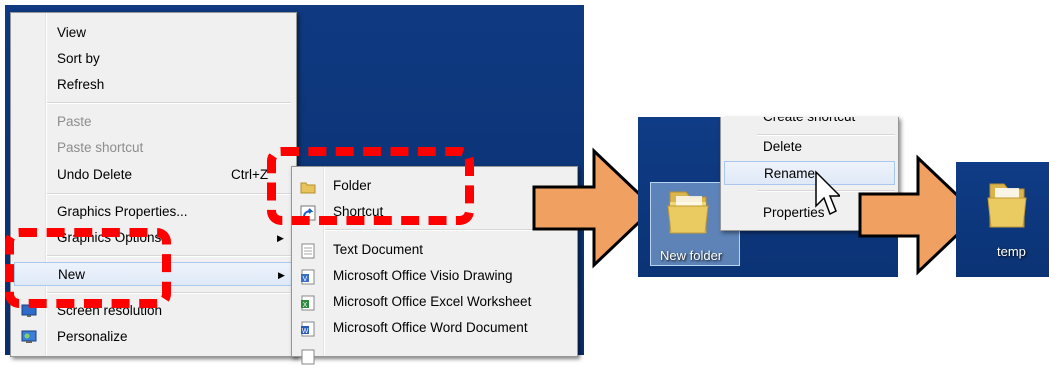 The width and height of the screenshot is (1049, 374). What do you see at coordinates (423, 275) in the screenshot?
I see `submenu-item-label: Microsoft Office Visio Drawing` at bounding box center [423, 275].